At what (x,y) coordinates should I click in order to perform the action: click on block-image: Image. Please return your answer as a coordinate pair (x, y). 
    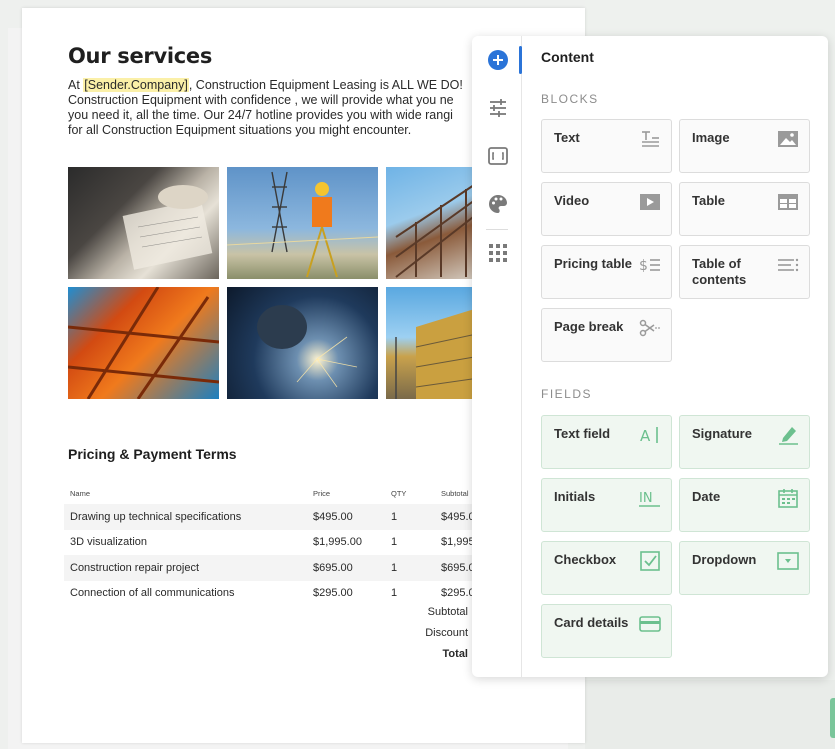
    Looking at the image, I should click on (744, 146).